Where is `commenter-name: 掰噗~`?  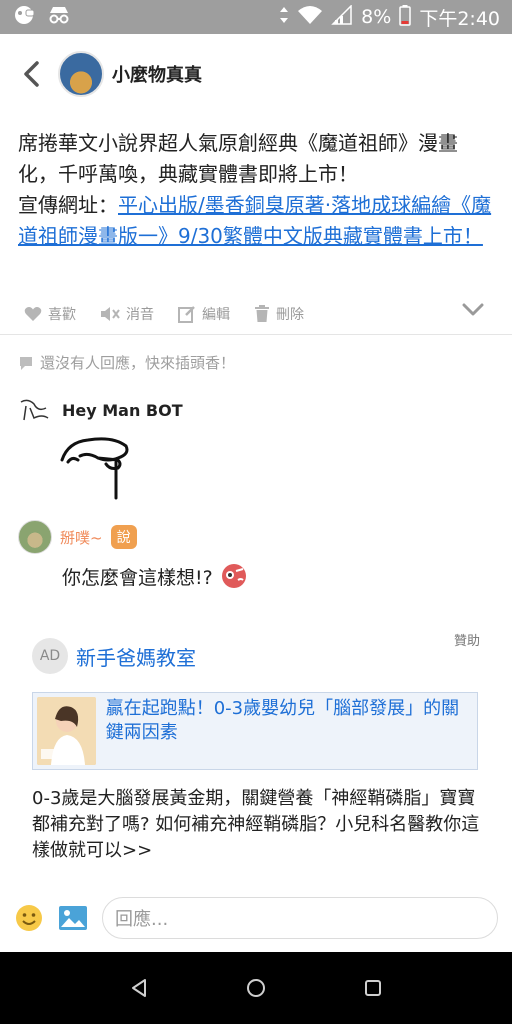
commenter-name: 掰噗~ is located at coordinates (81, 537).